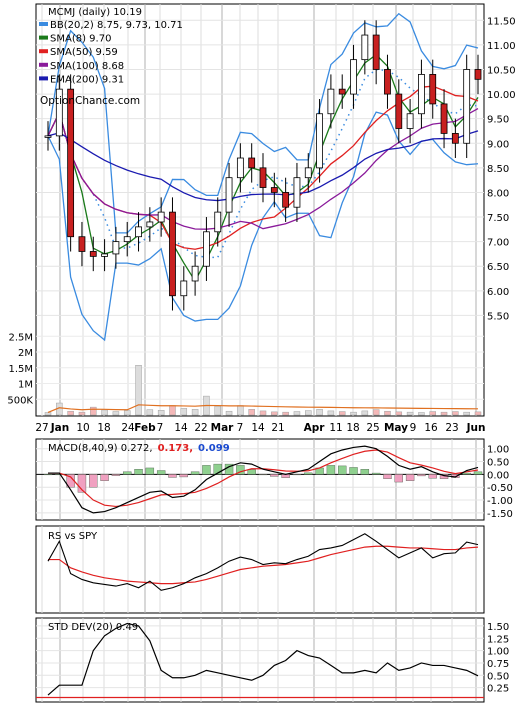 This screenshot has height=710, width=526. Describe the element at coordinates (90, 101) in the screenshot. I see `brand-label: OptionChance.com` at that location.